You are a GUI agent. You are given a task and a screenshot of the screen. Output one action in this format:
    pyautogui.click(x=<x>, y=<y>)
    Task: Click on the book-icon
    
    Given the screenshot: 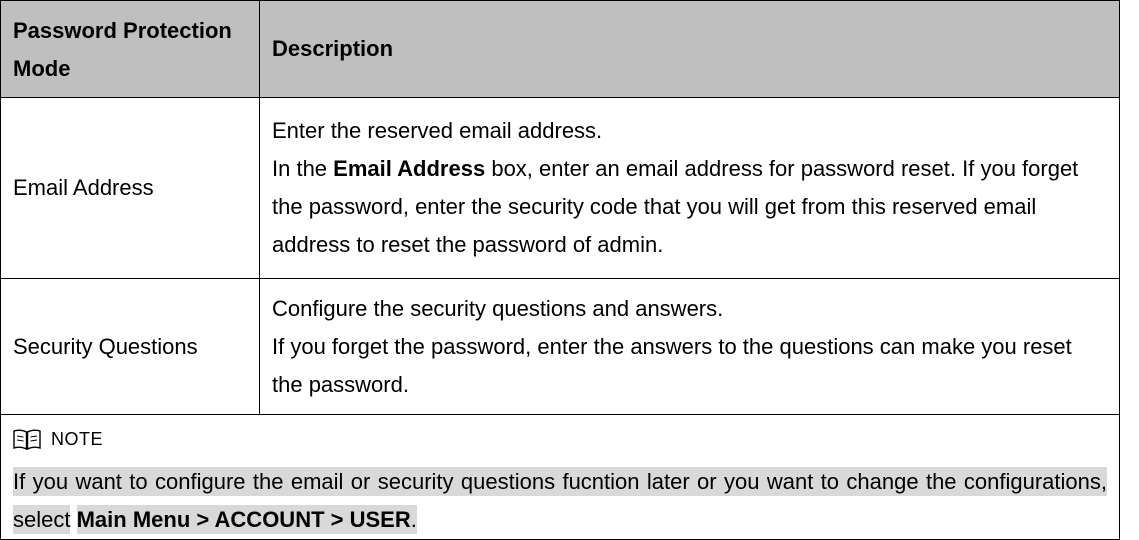 What is the action you would take?
    pyautogui.click(x=27, y=439)
    